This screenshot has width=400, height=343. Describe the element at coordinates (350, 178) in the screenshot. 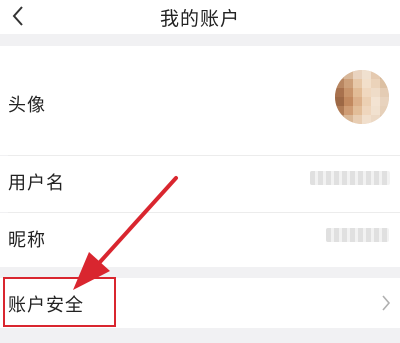

I see `username-value` at that location.